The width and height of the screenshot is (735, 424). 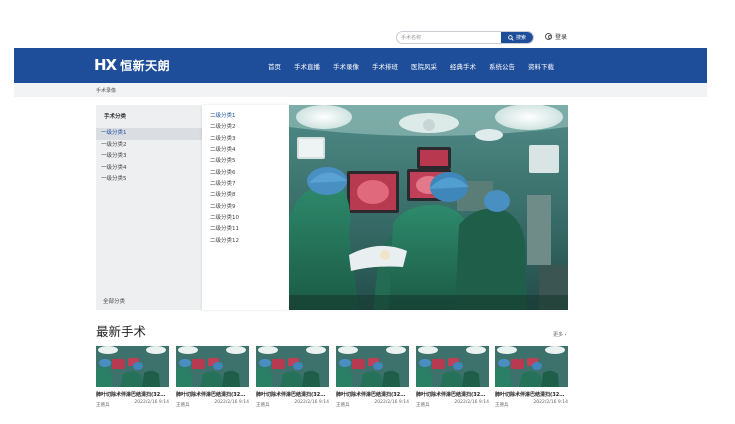 I want to click on secondary-category-item: 二级分类7, so click(x=224, y=184).